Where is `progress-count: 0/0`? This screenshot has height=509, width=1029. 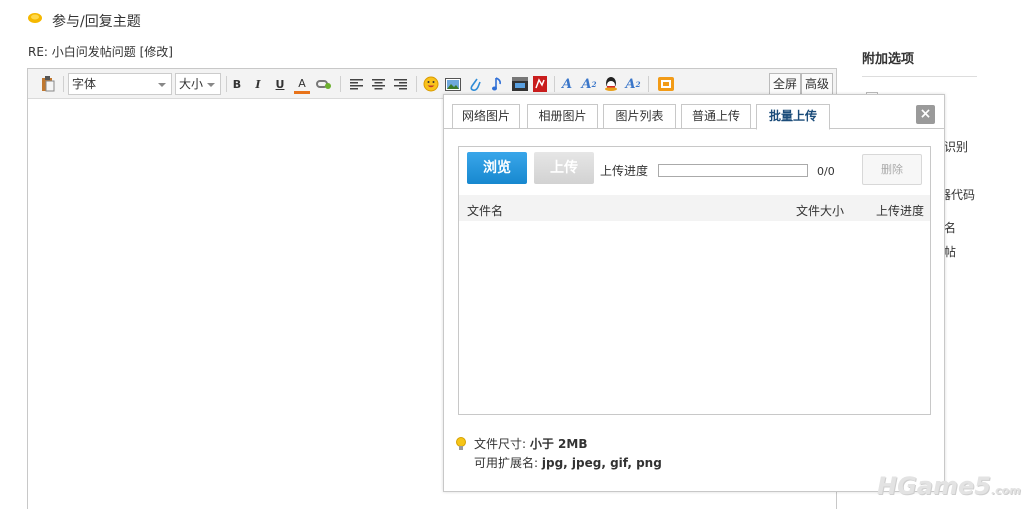
progress-count: 0/0 is located at coordinates (826, 171).